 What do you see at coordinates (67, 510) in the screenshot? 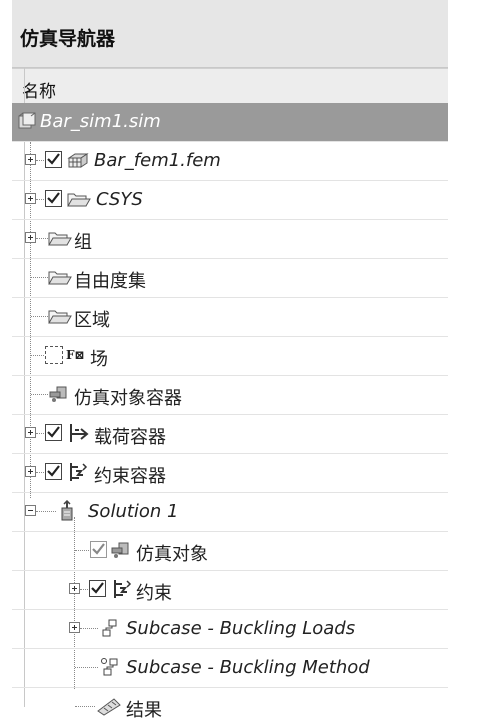
I see `solution-icon` at bounding box center [67, 510].